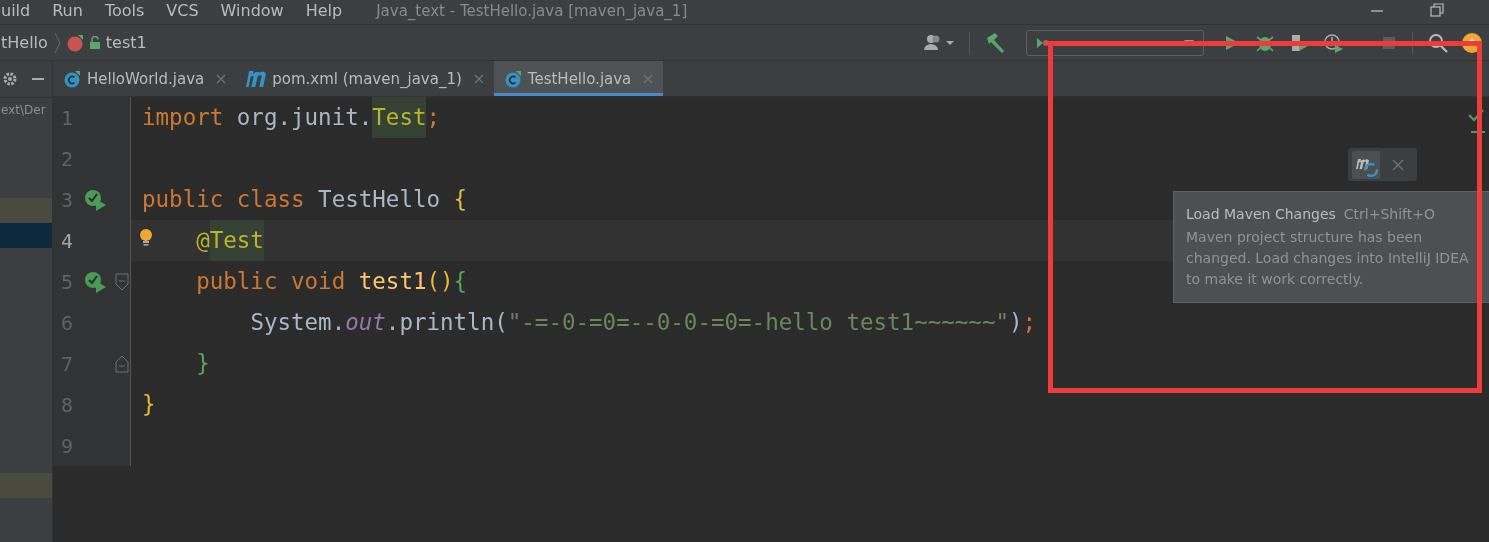 This screenshot has height=542, width=1489. What do you see at coordinates (1476, 121) in the screenshot?
I see `check-icon` at bounding box center [1476, 121].